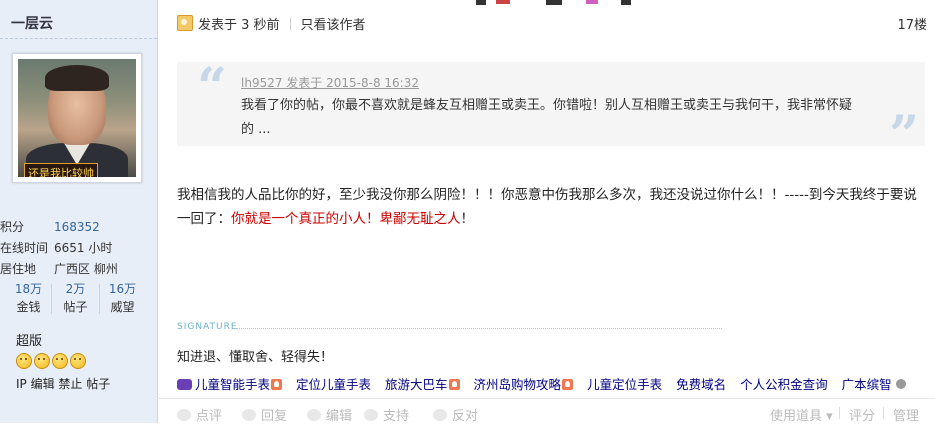 The image size is (935, 424). Describe the element at coordinates (479, 328) in the screenshot. I see `signature-divider` at that location.